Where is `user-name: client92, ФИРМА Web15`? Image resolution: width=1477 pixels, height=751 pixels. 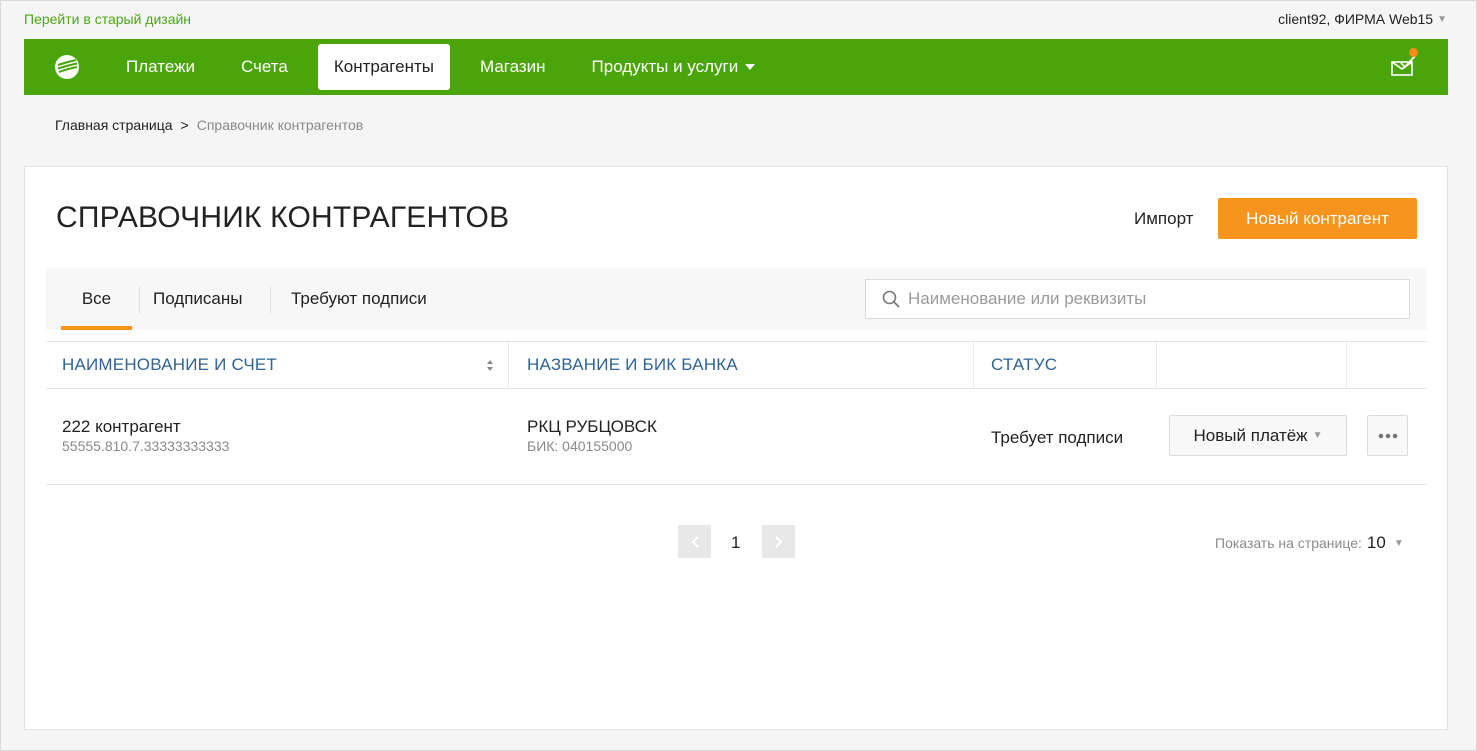
user-name: client92, ФИРМА Web15 is located at coordinates (1356, 19).